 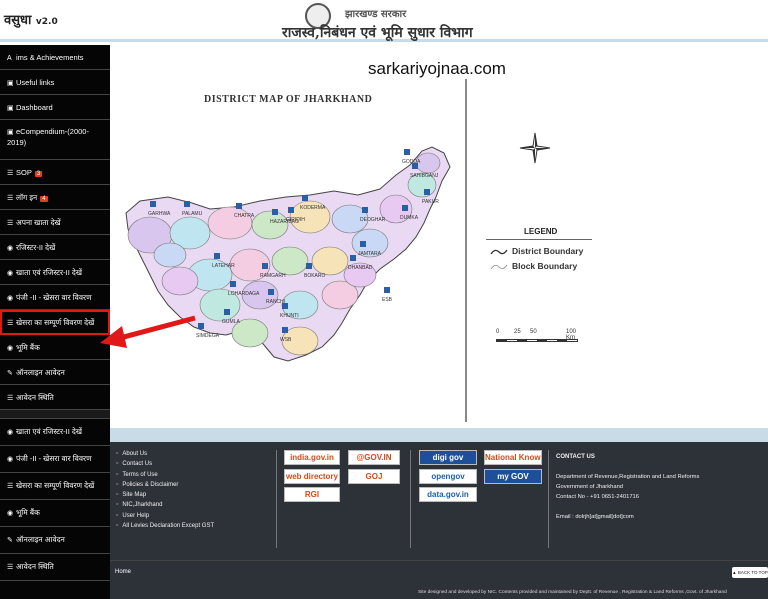 I want to click on sidebar-item: ☰ लॉग इन 4, so click(x=55, y=197).